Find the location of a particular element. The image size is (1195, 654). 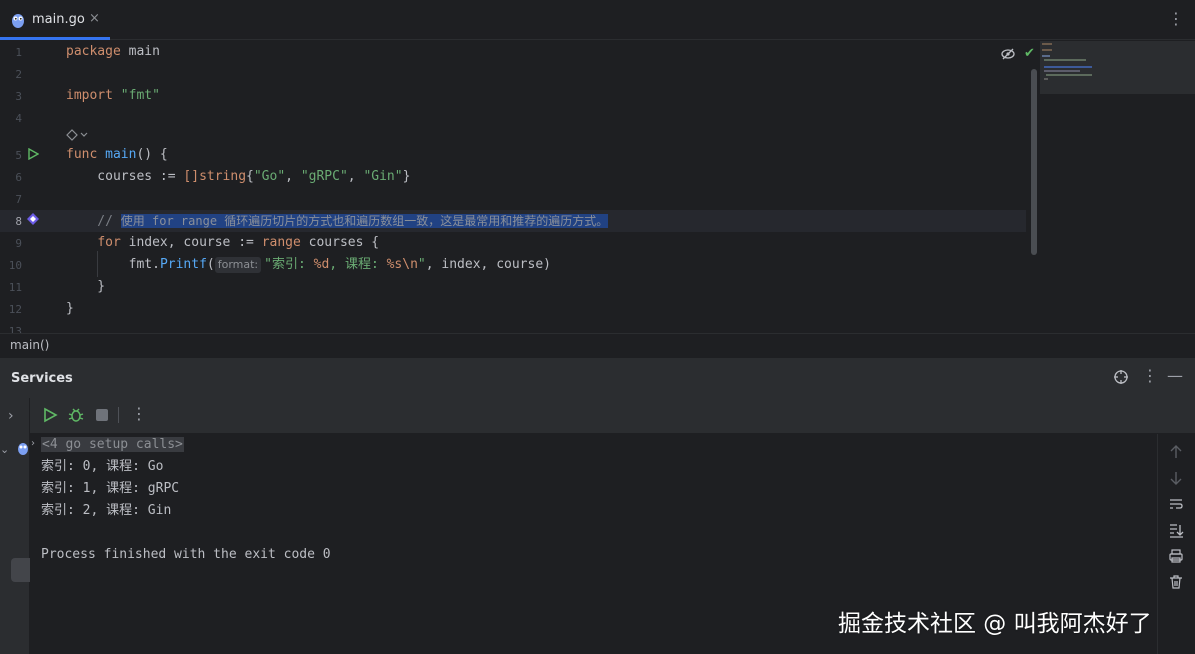

line-number: 10 is located at coordinates (15, 265).